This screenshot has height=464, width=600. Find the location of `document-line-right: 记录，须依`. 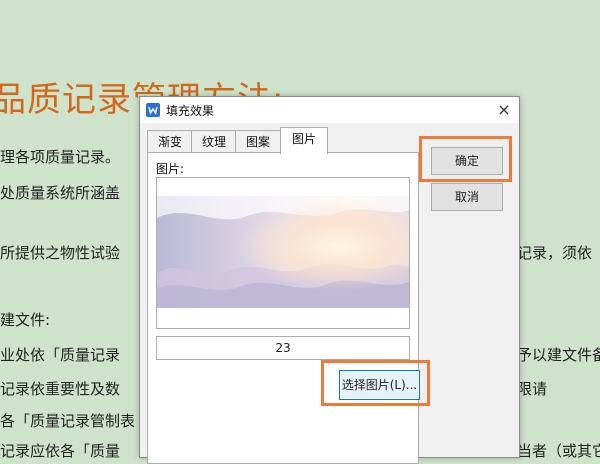

document-line-right: 记录，须依 is located at coordinates (555, 253).